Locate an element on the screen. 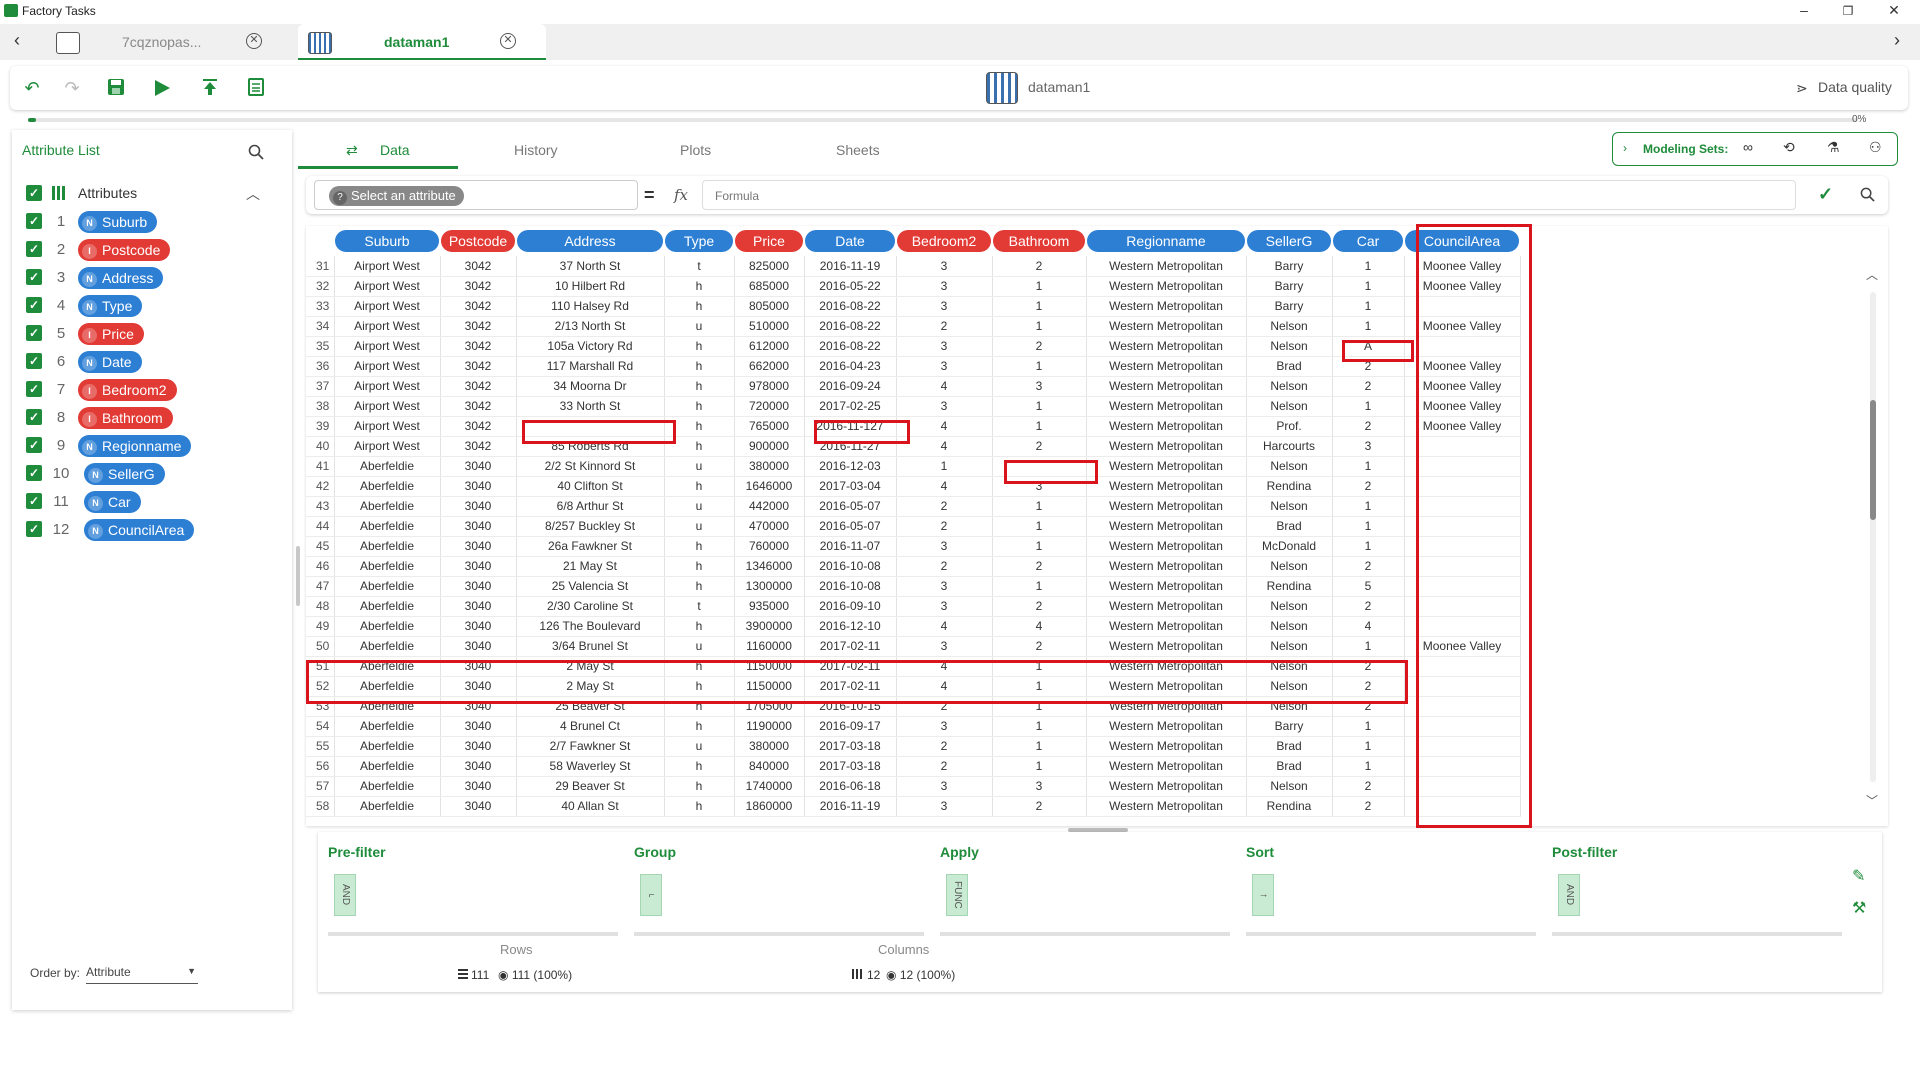  table-cell: 3/64 Brunel St is located at coordinates (590, 646).